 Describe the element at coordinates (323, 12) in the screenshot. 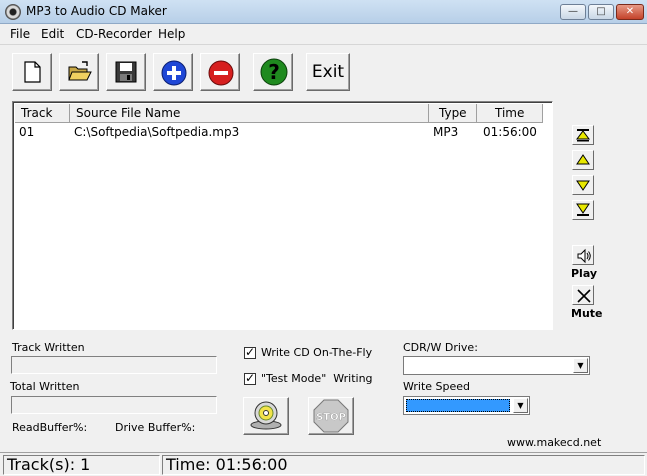

I see `title-bar: MP3 to Audio CD Maker — □ ✕` at that location.